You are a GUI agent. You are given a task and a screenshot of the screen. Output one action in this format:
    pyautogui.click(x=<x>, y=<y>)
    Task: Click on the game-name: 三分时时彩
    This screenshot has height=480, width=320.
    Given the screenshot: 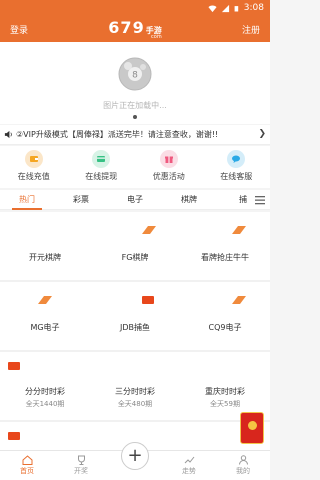 What is the action you would take?
    pyautogui.click(x=135, y=391)
    